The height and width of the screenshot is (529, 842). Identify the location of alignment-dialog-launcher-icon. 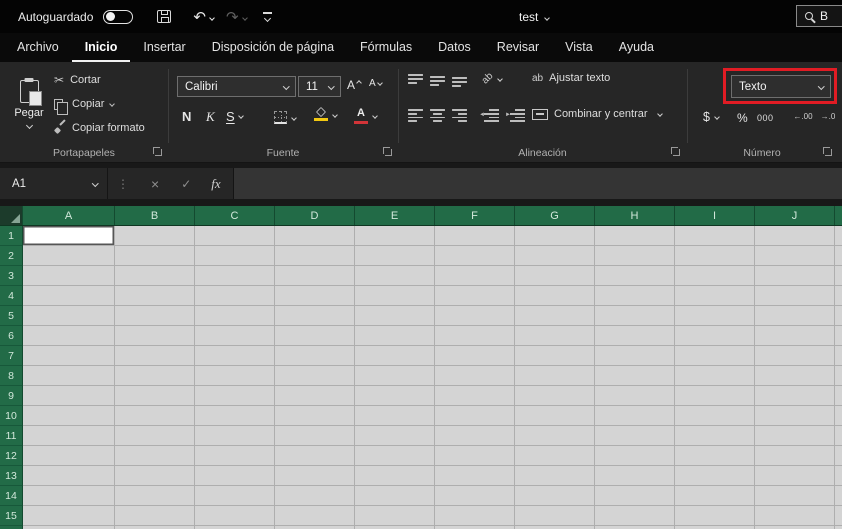
(675, 151).